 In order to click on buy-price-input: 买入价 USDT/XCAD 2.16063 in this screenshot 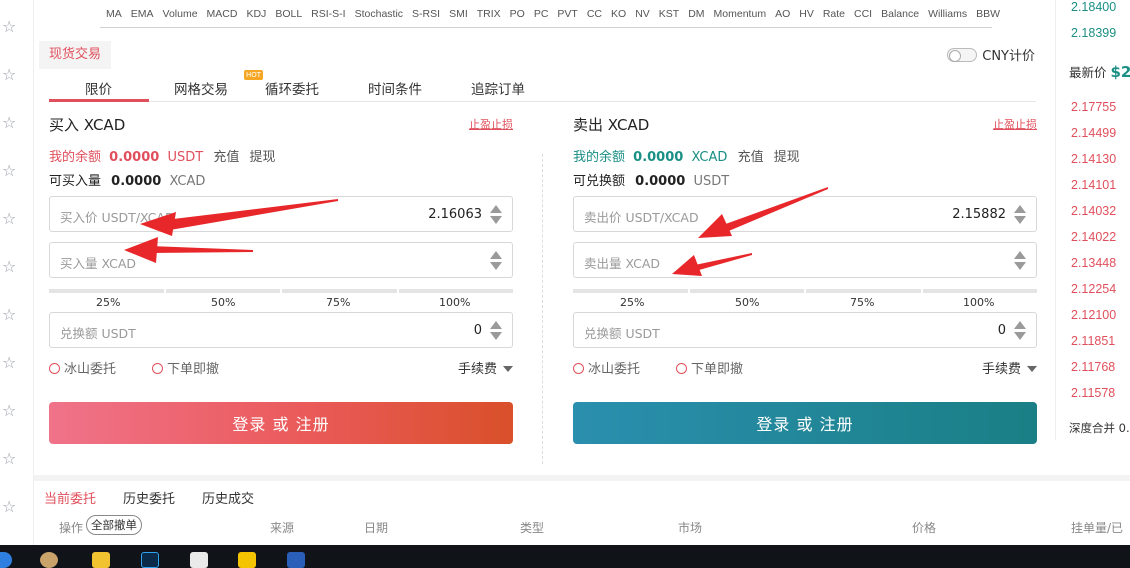, I will do `click(281, 214)`.